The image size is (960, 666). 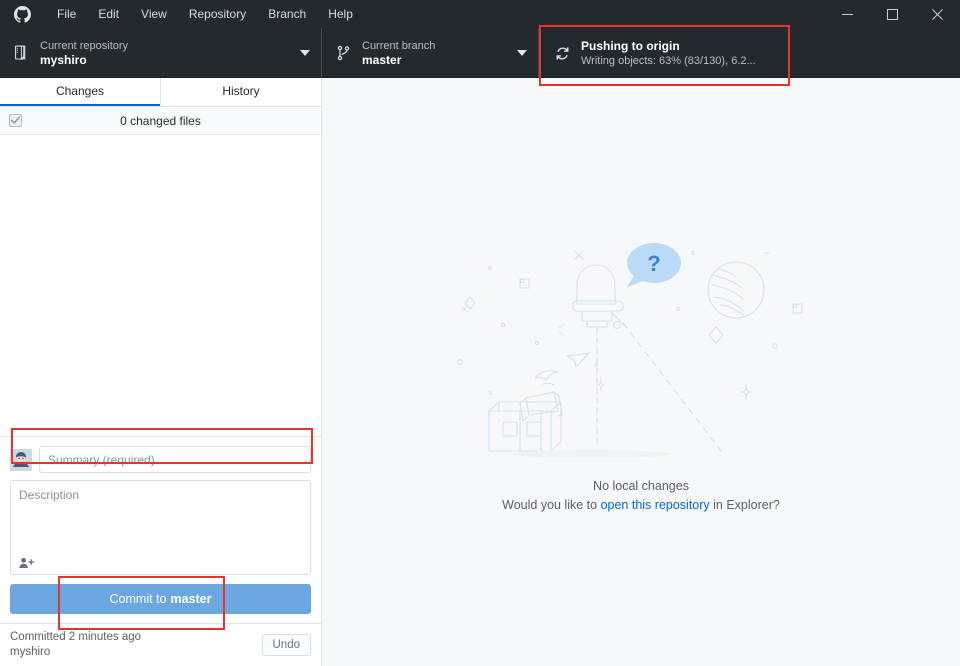 I want to click on repository-name: myshiro, so click(x=63, y=59).